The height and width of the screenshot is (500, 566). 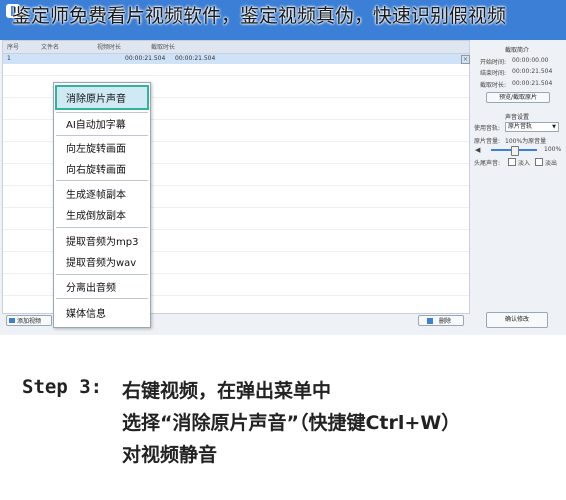 I want to click on menu-item-media-info: 媒体信息, so click(x=86, y=312).